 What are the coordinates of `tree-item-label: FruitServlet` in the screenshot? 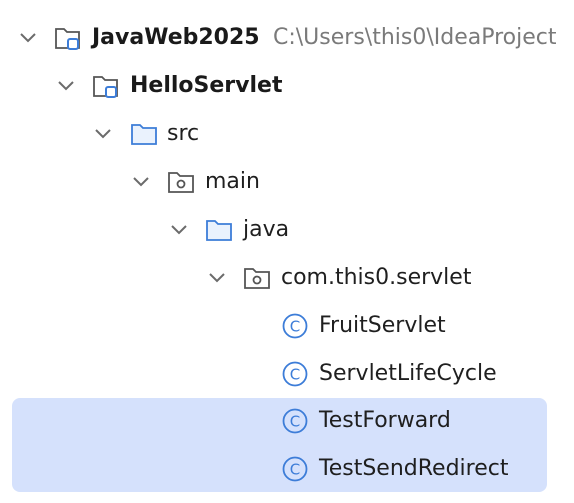 It's located at (382, 325).